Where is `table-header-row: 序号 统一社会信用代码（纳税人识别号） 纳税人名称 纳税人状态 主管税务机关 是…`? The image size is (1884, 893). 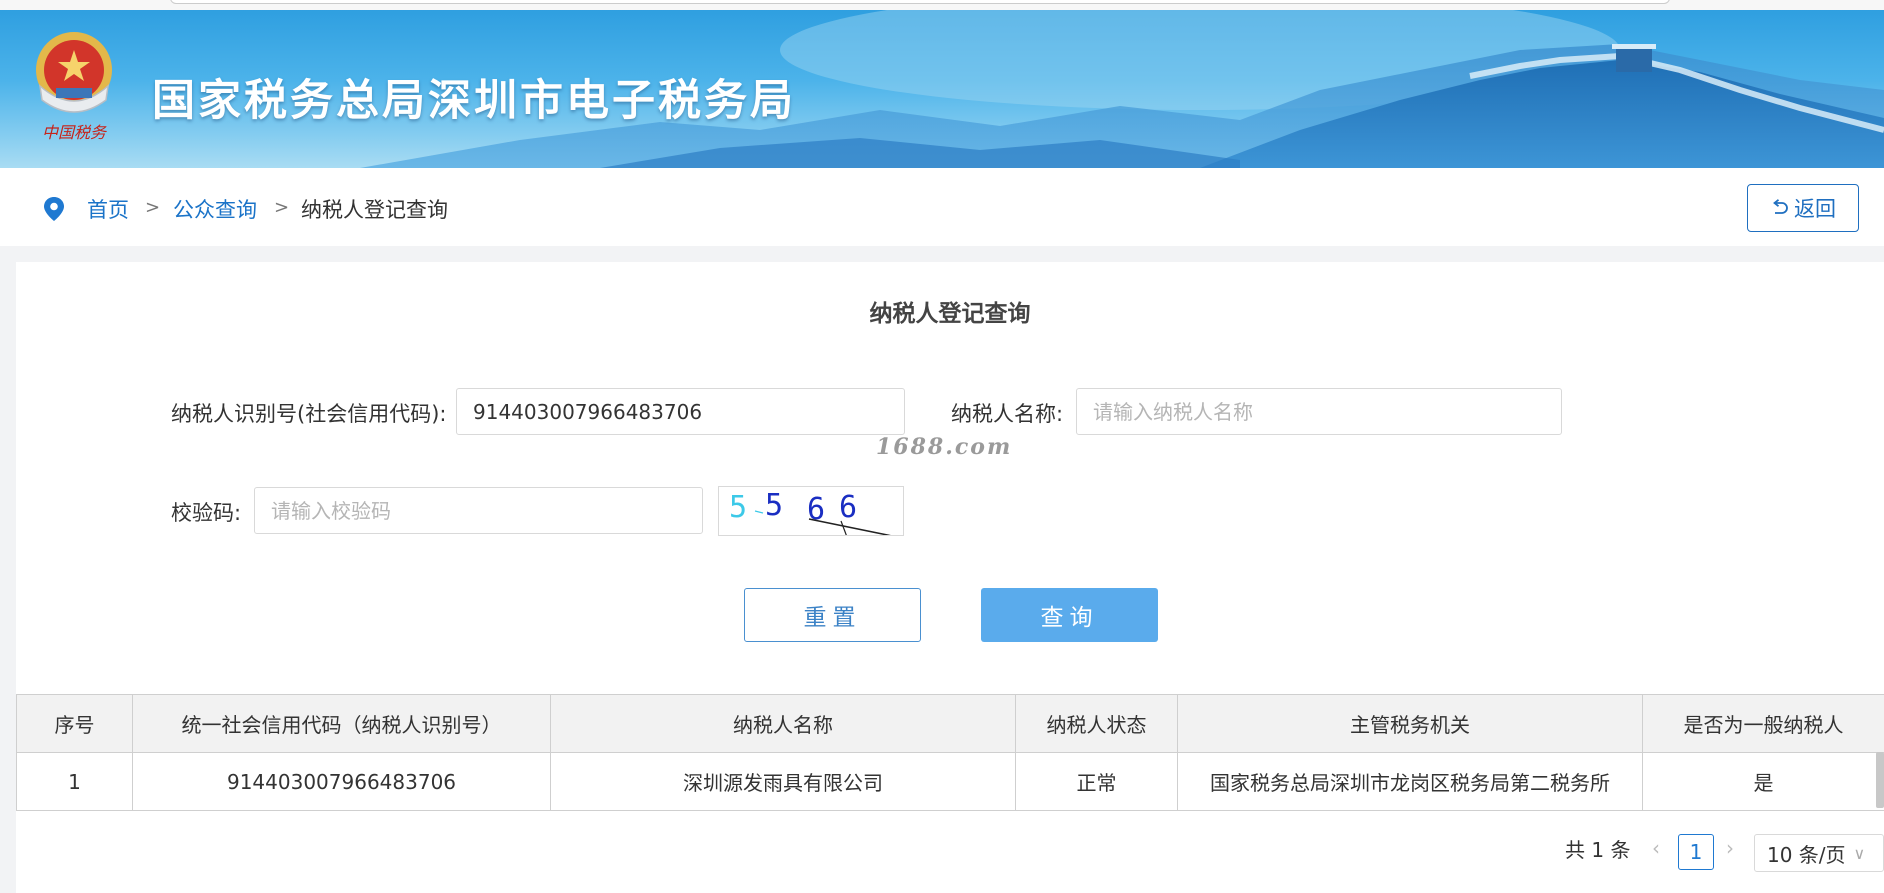 table-header-row: 序号 统一社会信用代码（纳税人识别号） 纳税人名称 纳税人状态 主管税务机关 是… is located at coordinates (950, 723).